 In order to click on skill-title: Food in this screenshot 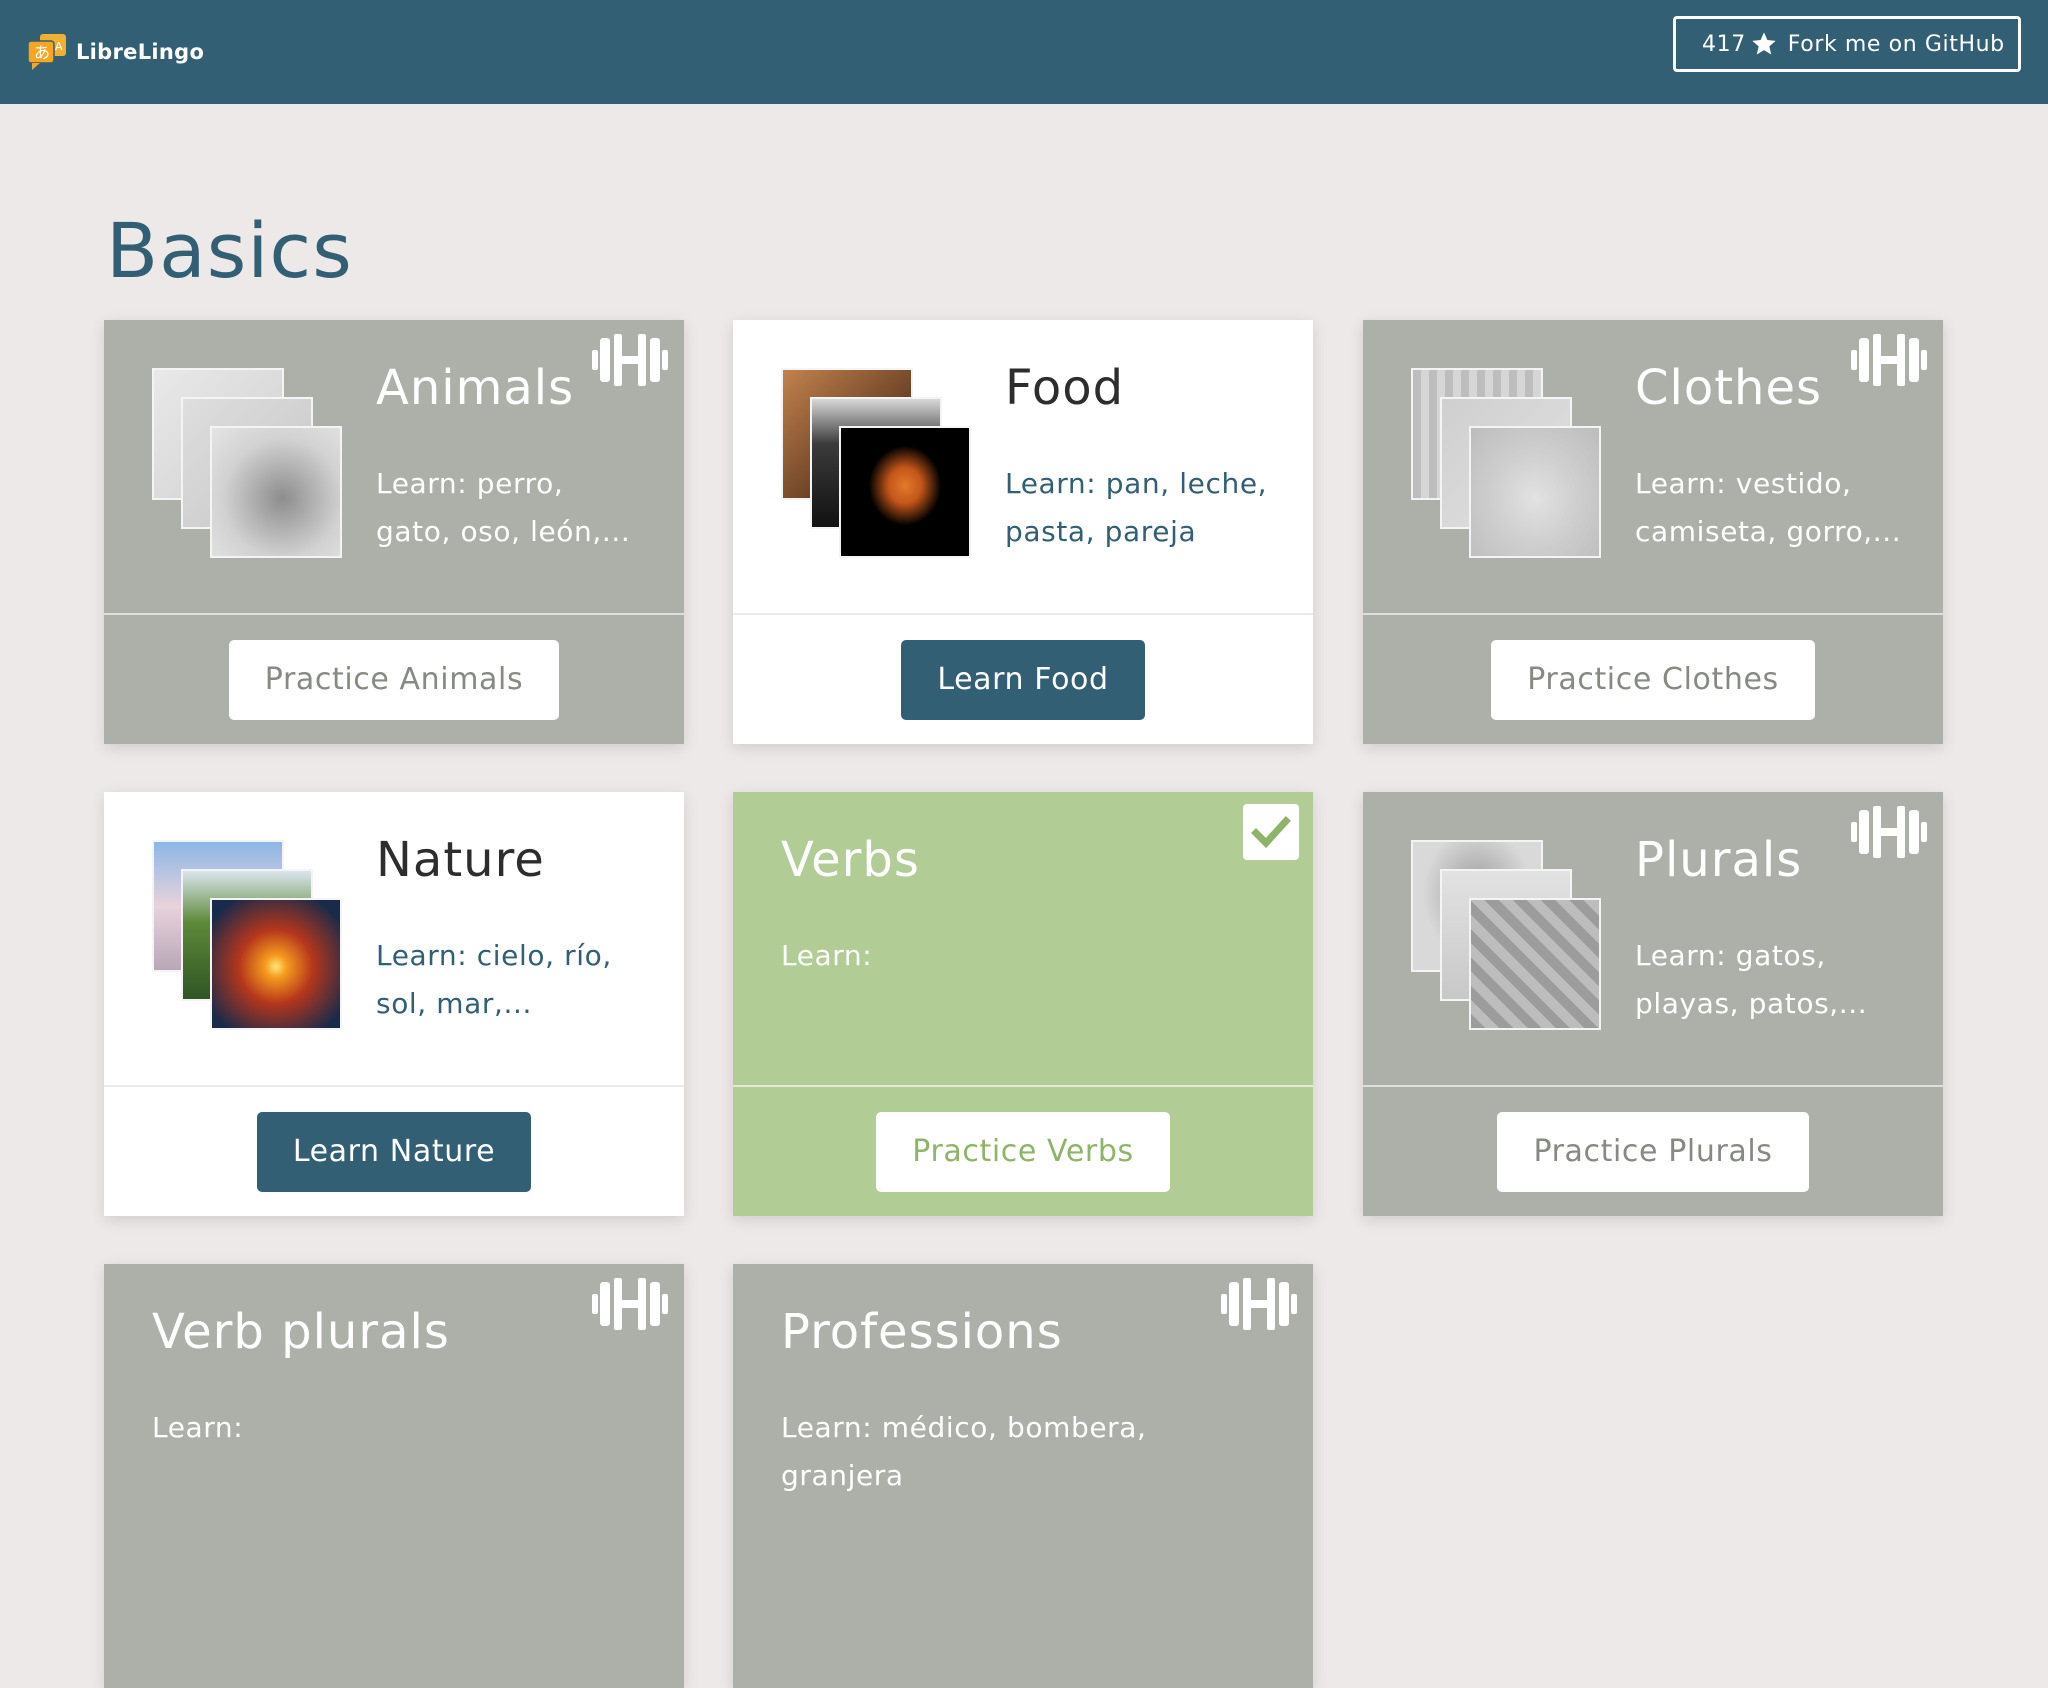, I will do `click(1065, 388)`.